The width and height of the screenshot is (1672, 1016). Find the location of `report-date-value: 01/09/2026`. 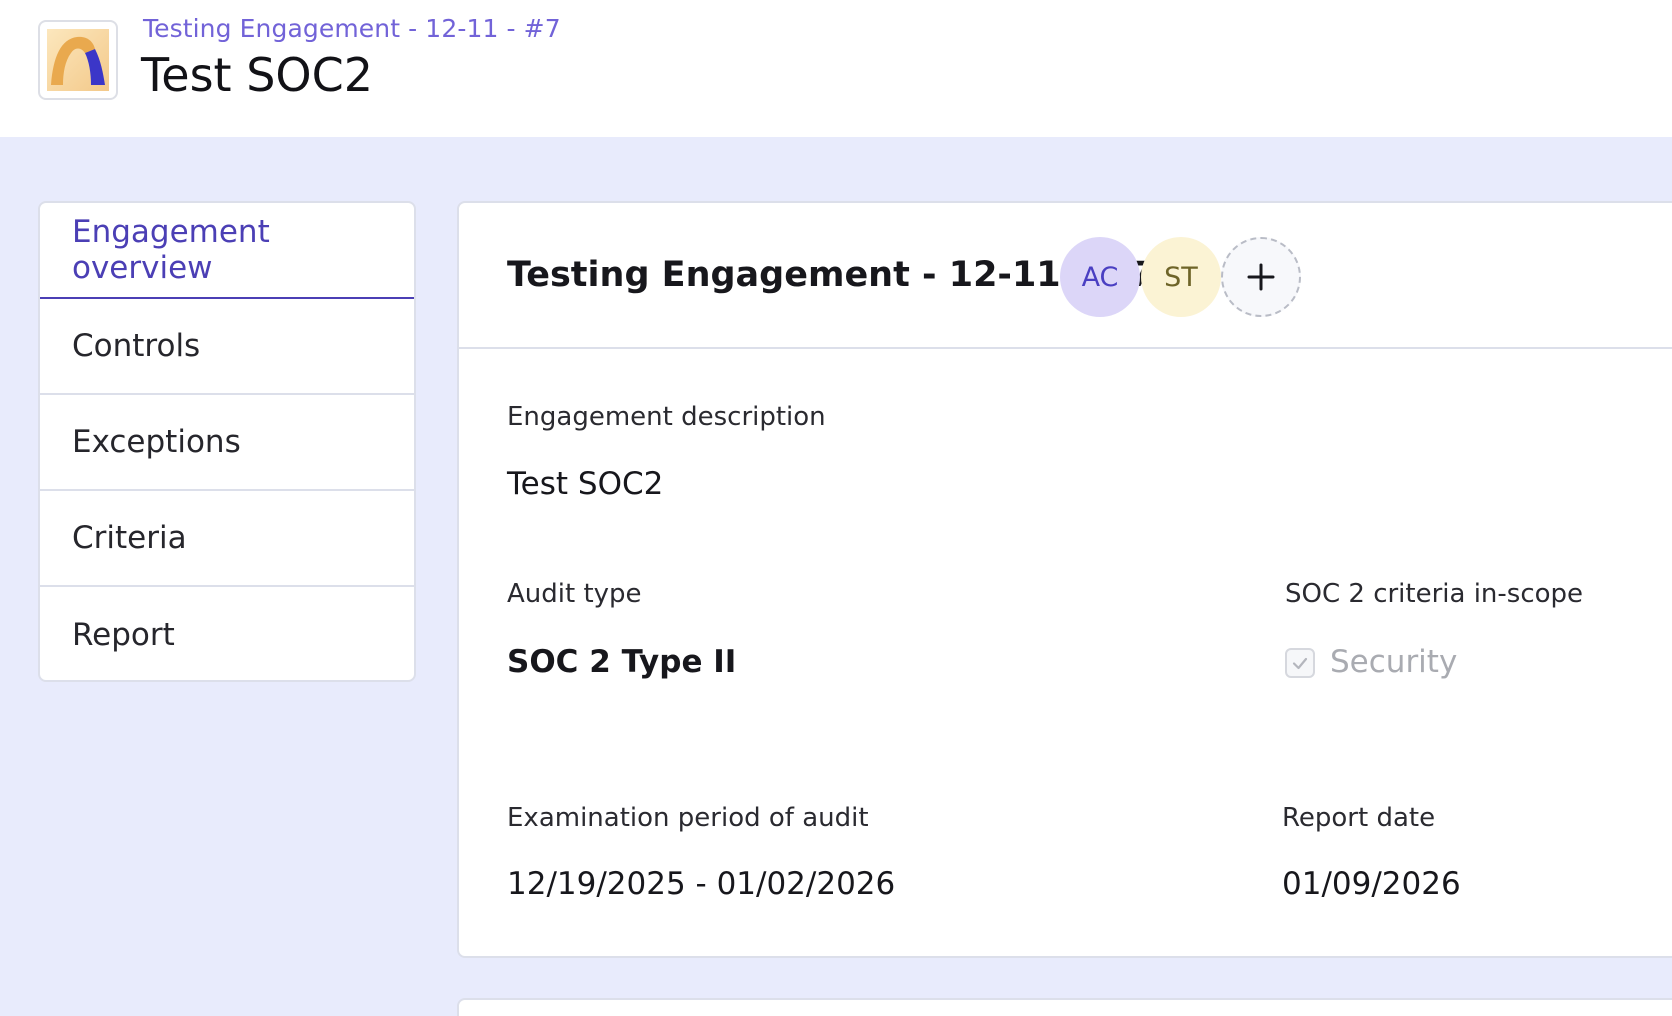

report-date-value: 01/09/2026 is located at coordinates (1371, 884).